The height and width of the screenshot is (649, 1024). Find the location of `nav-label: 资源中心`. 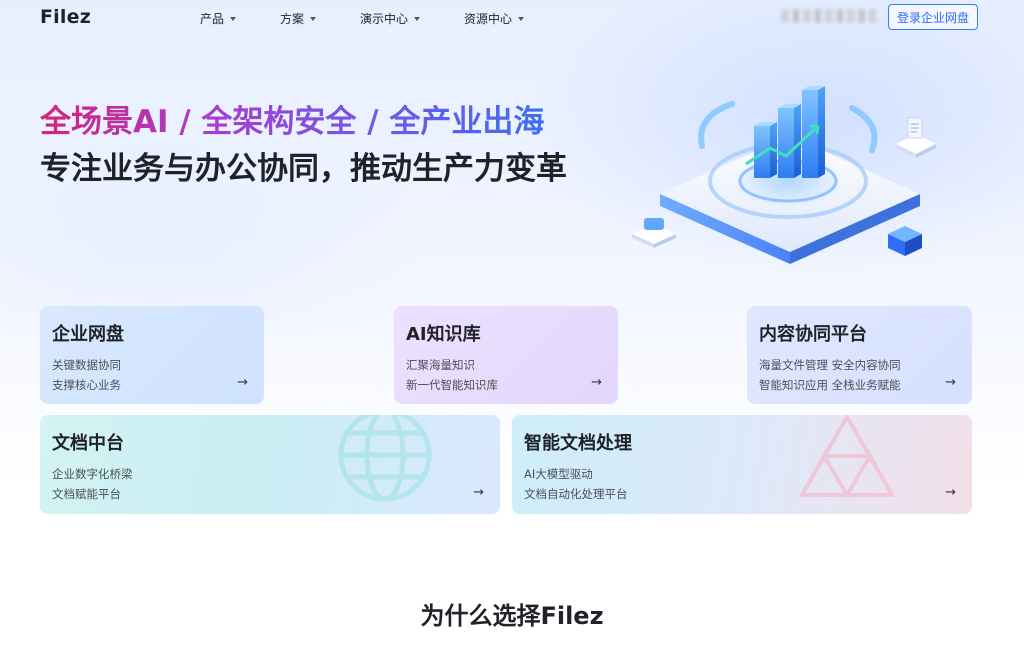

nav-label: 资源中心 is located at coordinates (488, 19).